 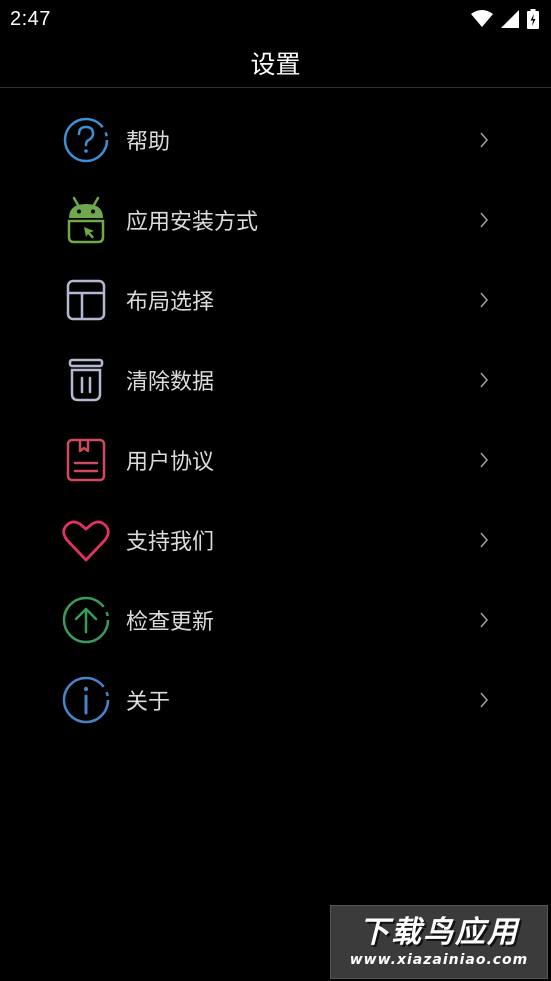 I want to click on page-title: 设置, so click(x=275, y=64).